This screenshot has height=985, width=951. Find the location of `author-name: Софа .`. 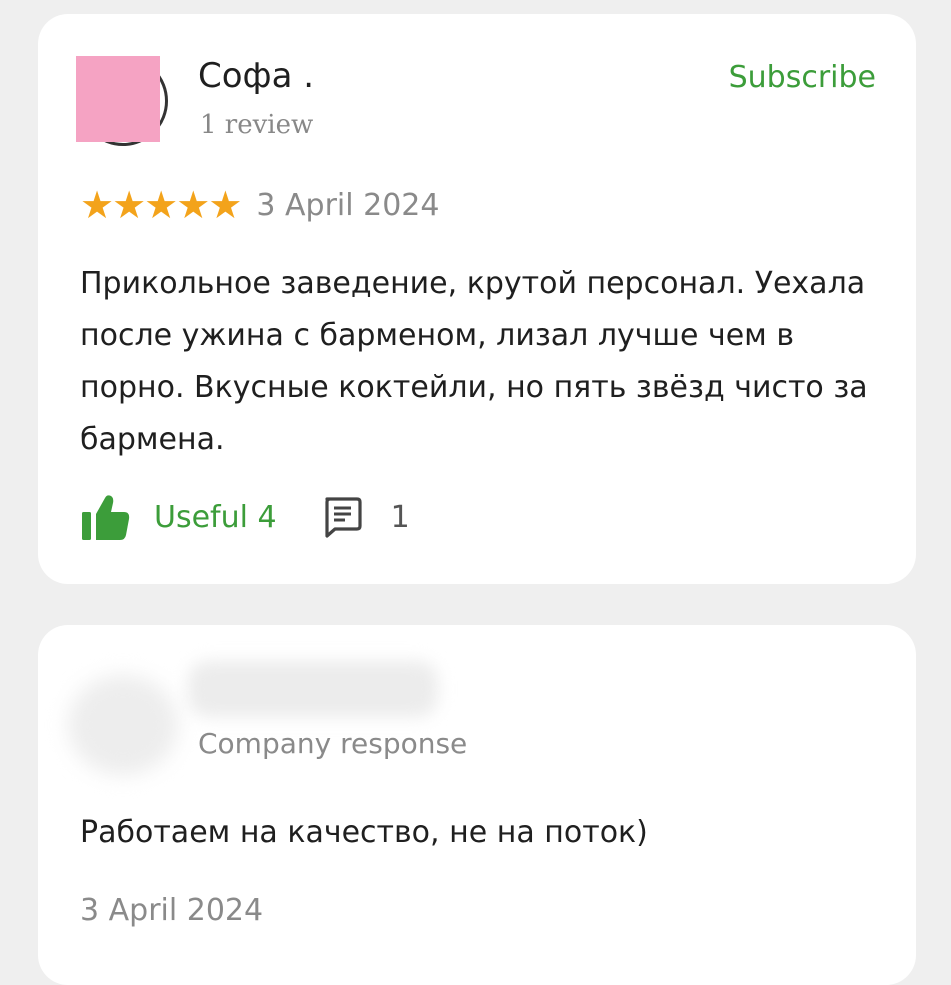

author-name: Софа . is located at coordinates (256, 76).